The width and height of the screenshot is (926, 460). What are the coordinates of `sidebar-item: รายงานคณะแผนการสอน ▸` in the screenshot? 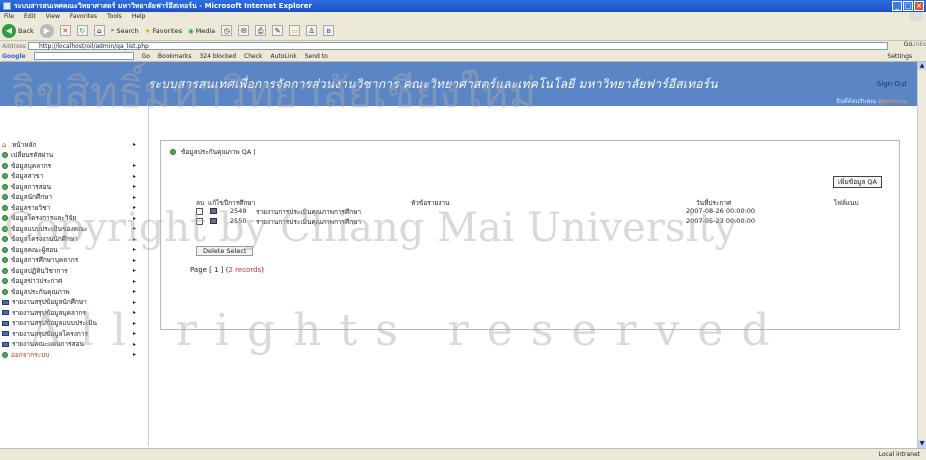 It's located at (69, 344).